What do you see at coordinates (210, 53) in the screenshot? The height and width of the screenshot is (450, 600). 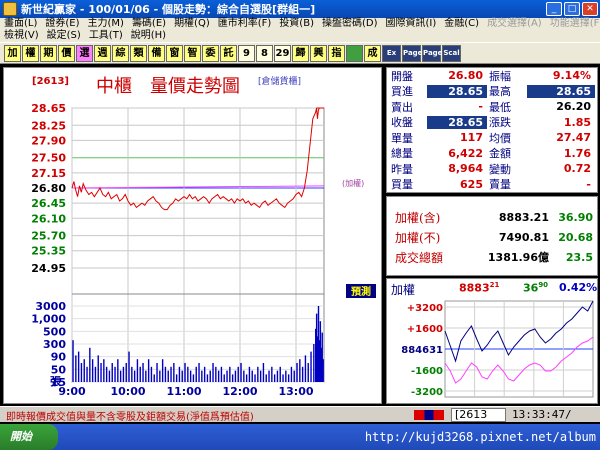 I see `toolbar-button: 委` at bounding box center [210, 53].